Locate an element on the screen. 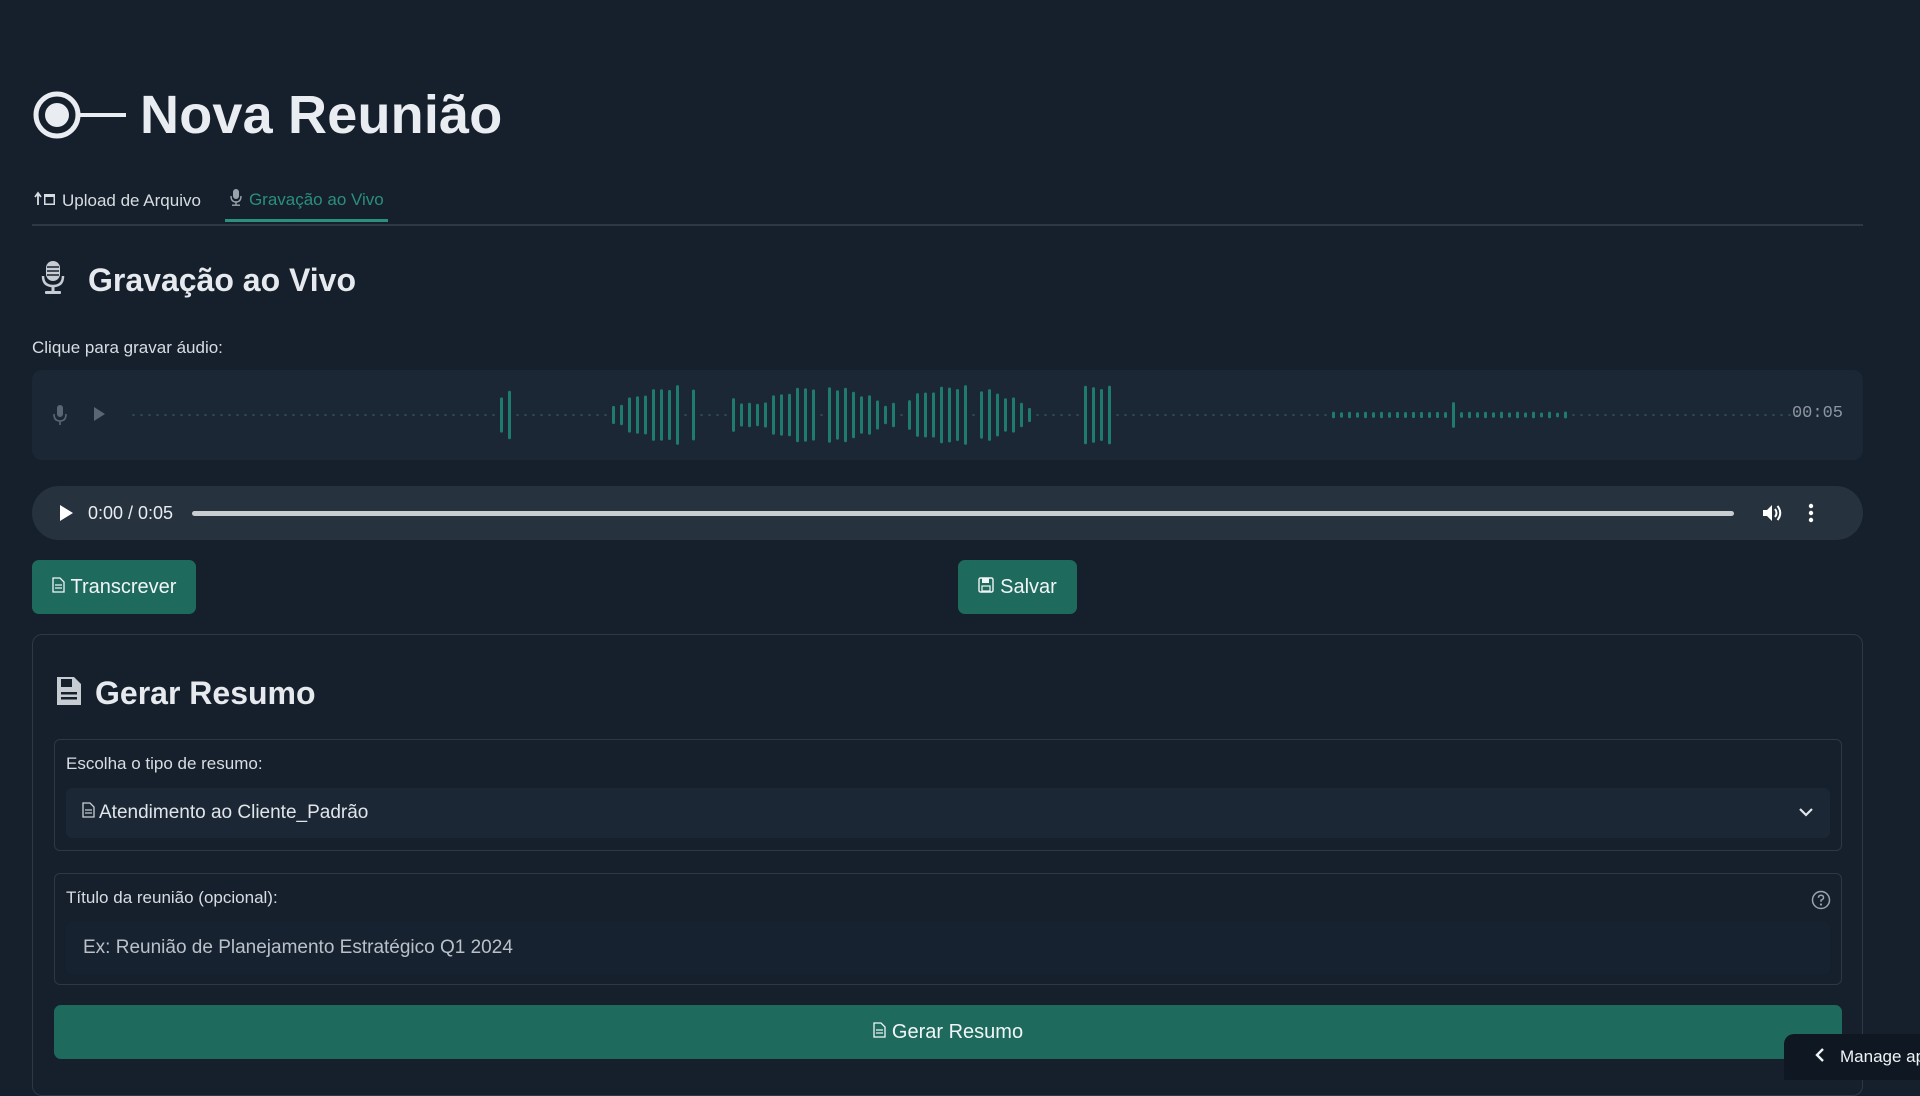 Image resolution: width=1920 pixels, height=1096 pixels. recorder-play-icon is located at coordinates (99, 416).